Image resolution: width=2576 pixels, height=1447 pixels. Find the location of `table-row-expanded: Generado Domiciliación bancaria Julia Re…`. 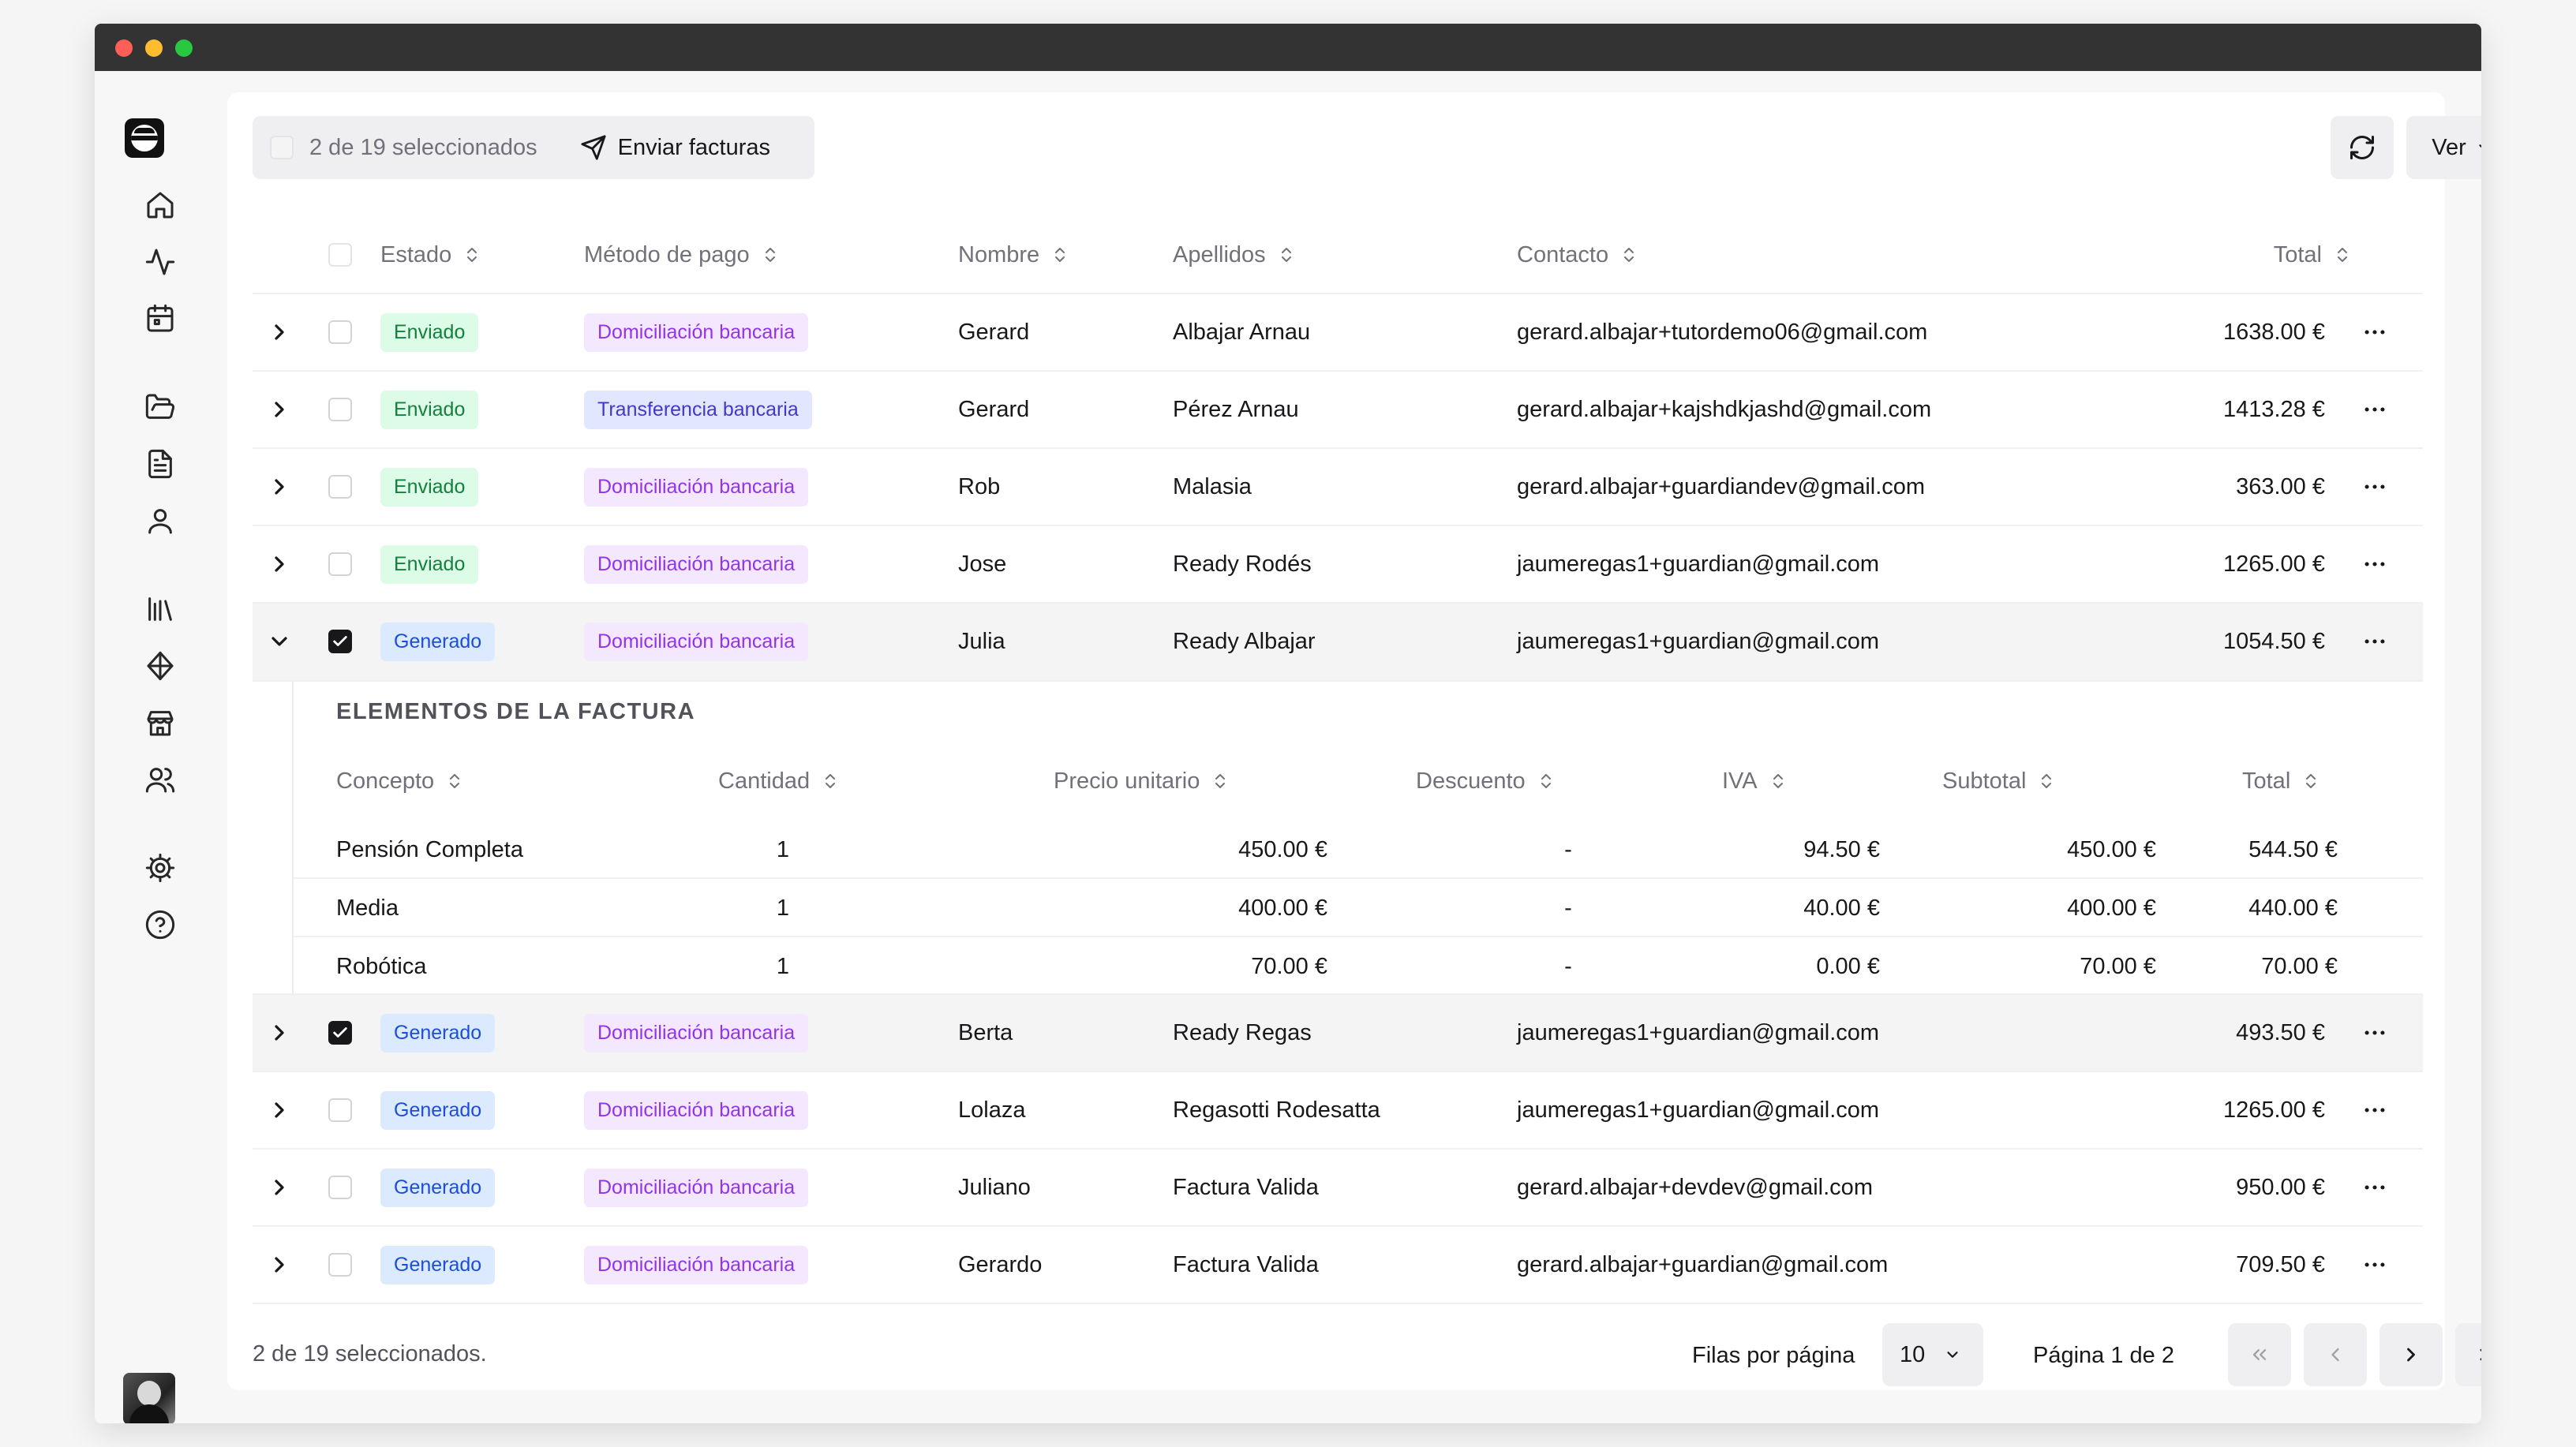

table-row-expanded: Generado Domiciliación bancaria Julia Re… is located at coordinates (1338, 643).